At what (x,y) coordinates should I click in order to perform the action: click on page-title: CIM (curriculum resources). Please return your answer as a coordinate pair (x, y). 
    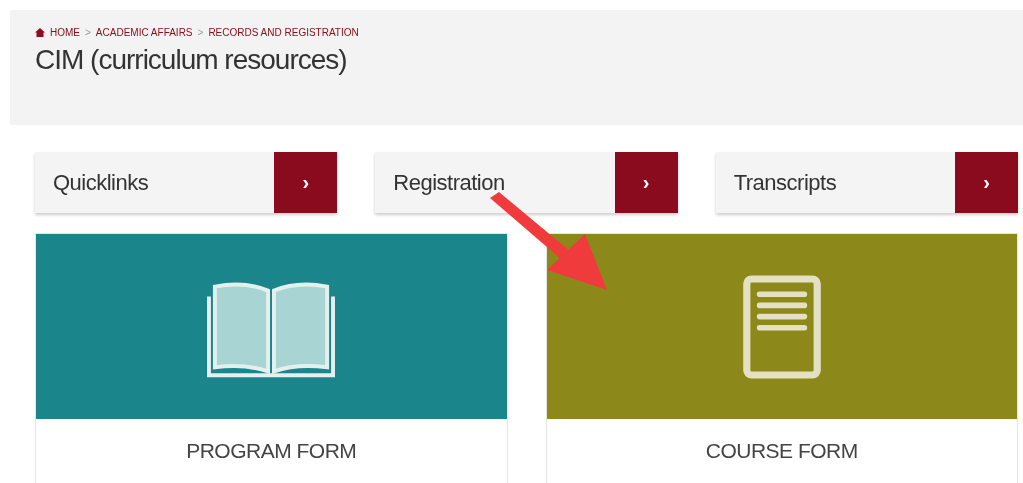
    Looking at the image, I should click on (191, 60).